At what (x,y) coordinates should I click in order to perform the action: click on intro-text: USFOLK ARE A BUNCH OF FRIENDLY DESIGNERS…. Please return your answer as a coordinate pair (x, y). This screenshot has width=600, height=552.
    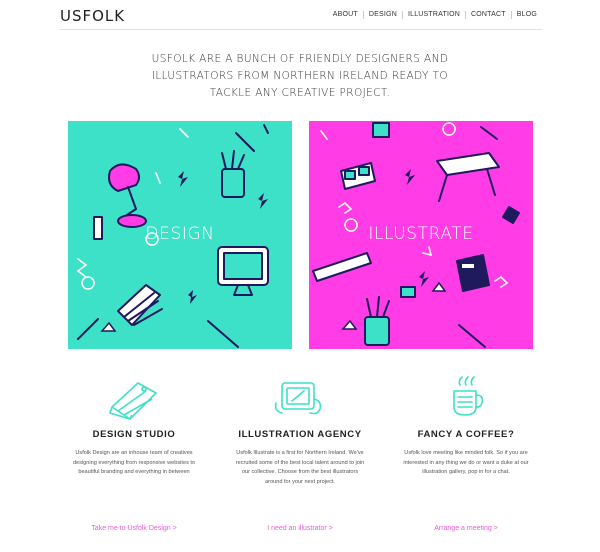
    Looking at the image, I should click on (300, 76).